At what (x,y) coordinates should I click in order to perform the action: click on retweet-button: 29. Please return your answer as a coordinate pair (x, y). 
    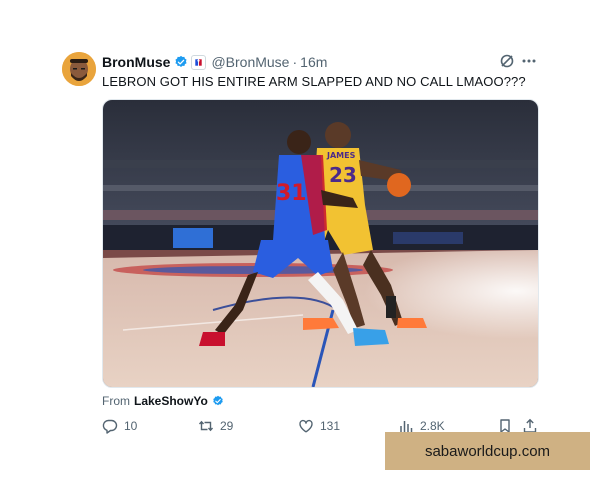
    Looking at the image, I should click on (215, 426).